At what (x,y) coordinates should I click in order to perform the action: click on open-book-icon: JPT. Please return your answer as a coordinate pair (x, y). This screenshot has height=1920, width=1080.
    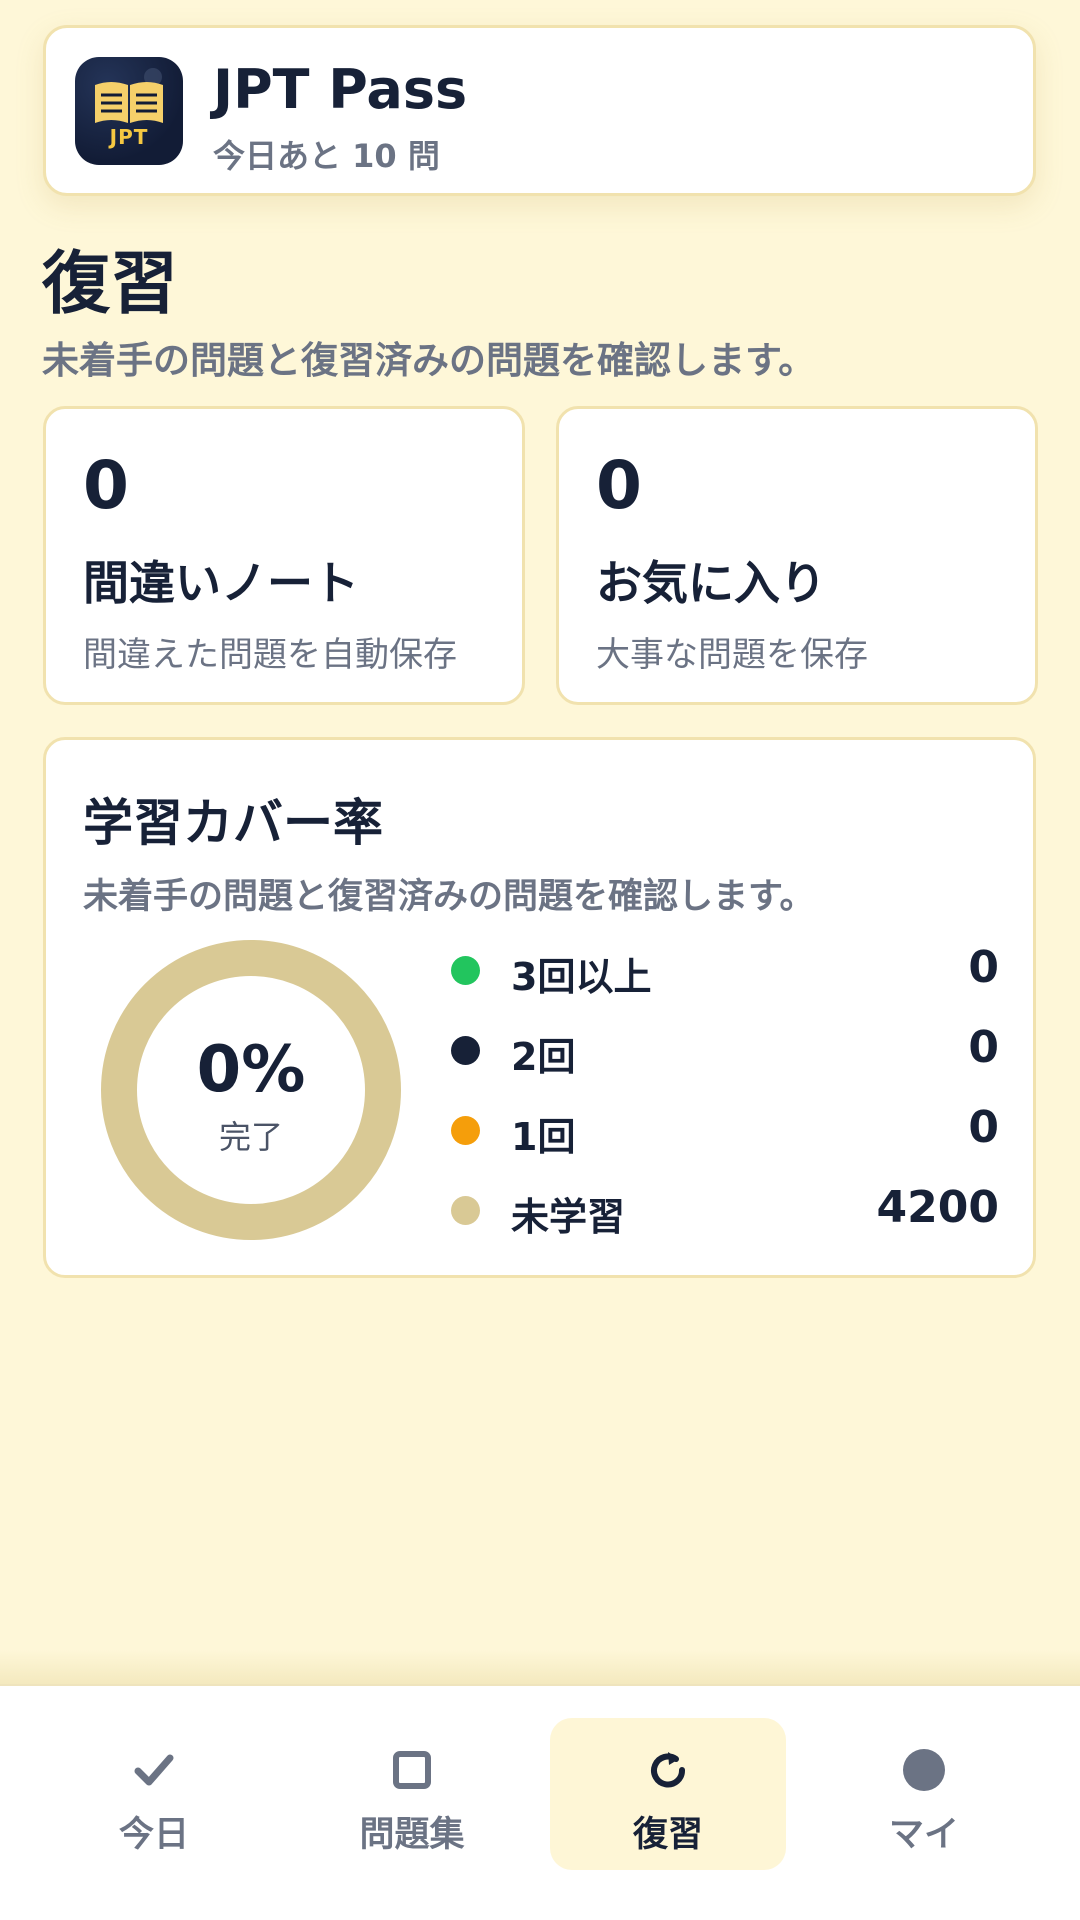
    Looking at the image, I should click on (129, 111).